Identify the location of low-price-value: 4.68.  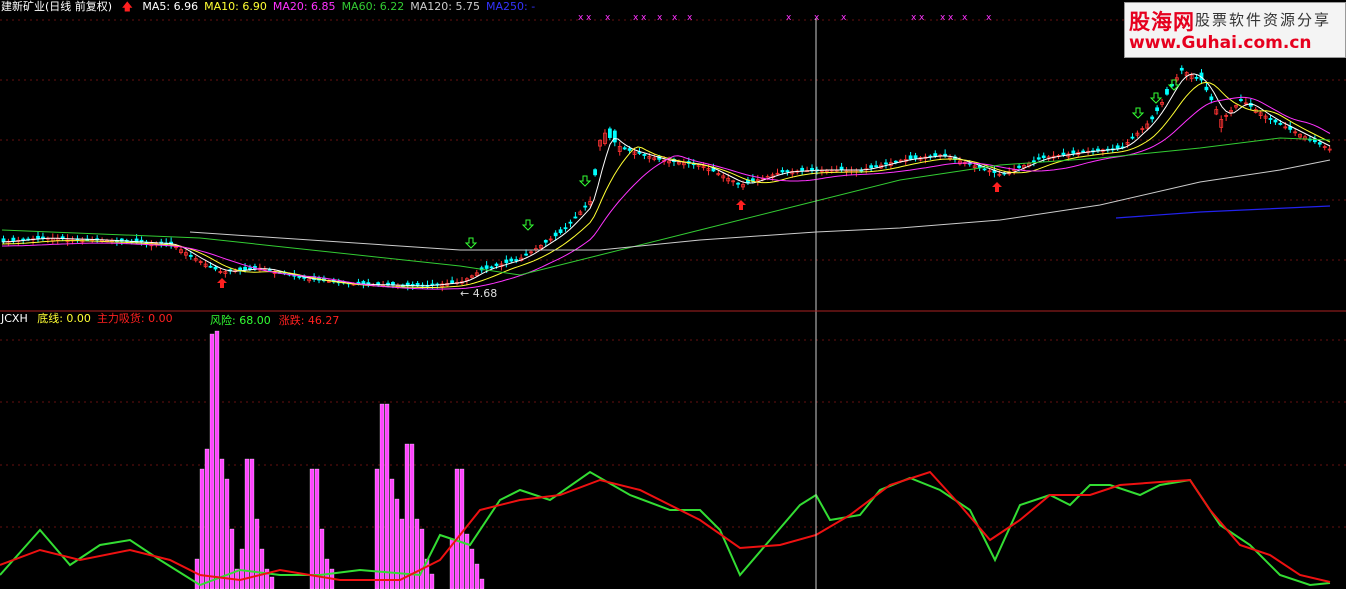
(485, 293).